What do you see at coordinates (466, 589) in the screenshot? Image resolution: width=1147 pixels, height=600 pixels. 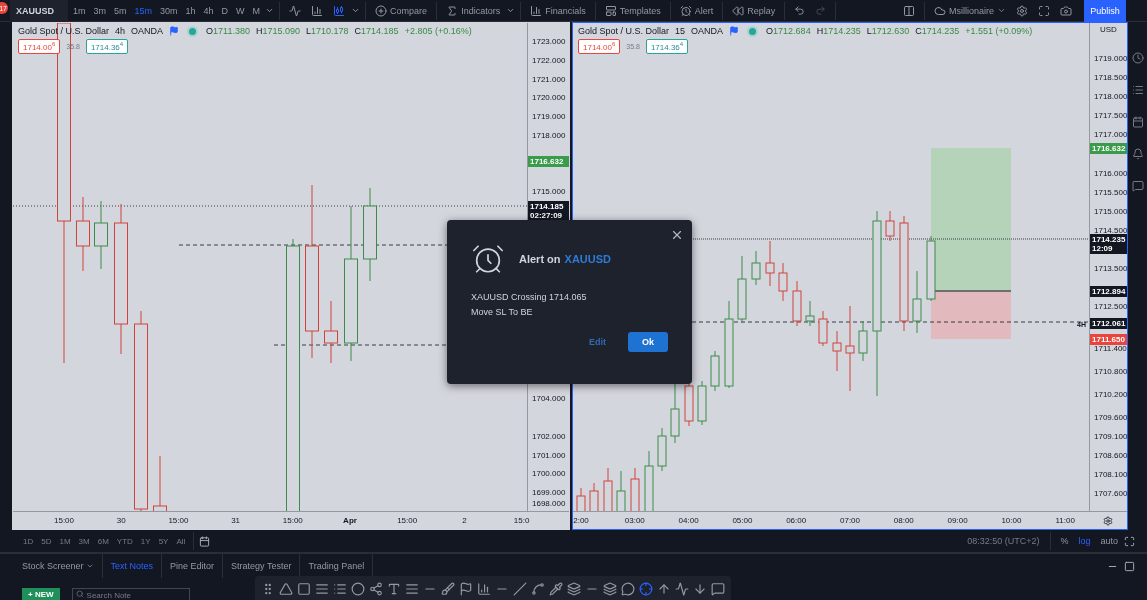 I see `flag-icon` at bounding box center [466, 589].